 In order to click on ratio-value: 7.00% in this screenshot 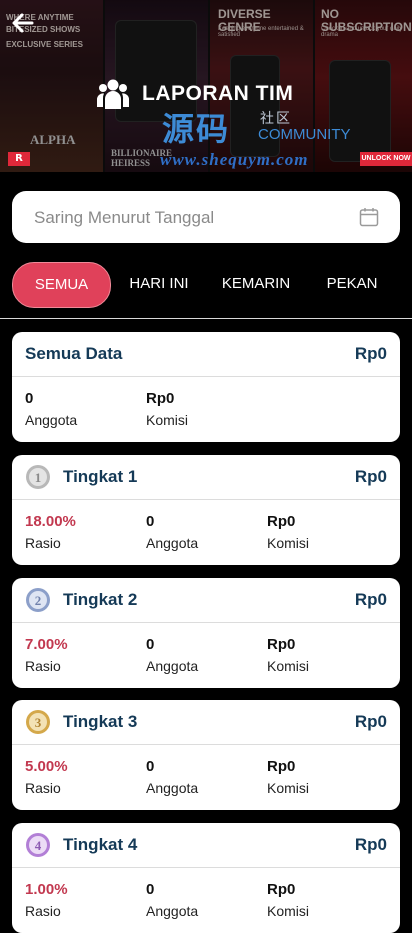, I will do `click(46, 644)`.